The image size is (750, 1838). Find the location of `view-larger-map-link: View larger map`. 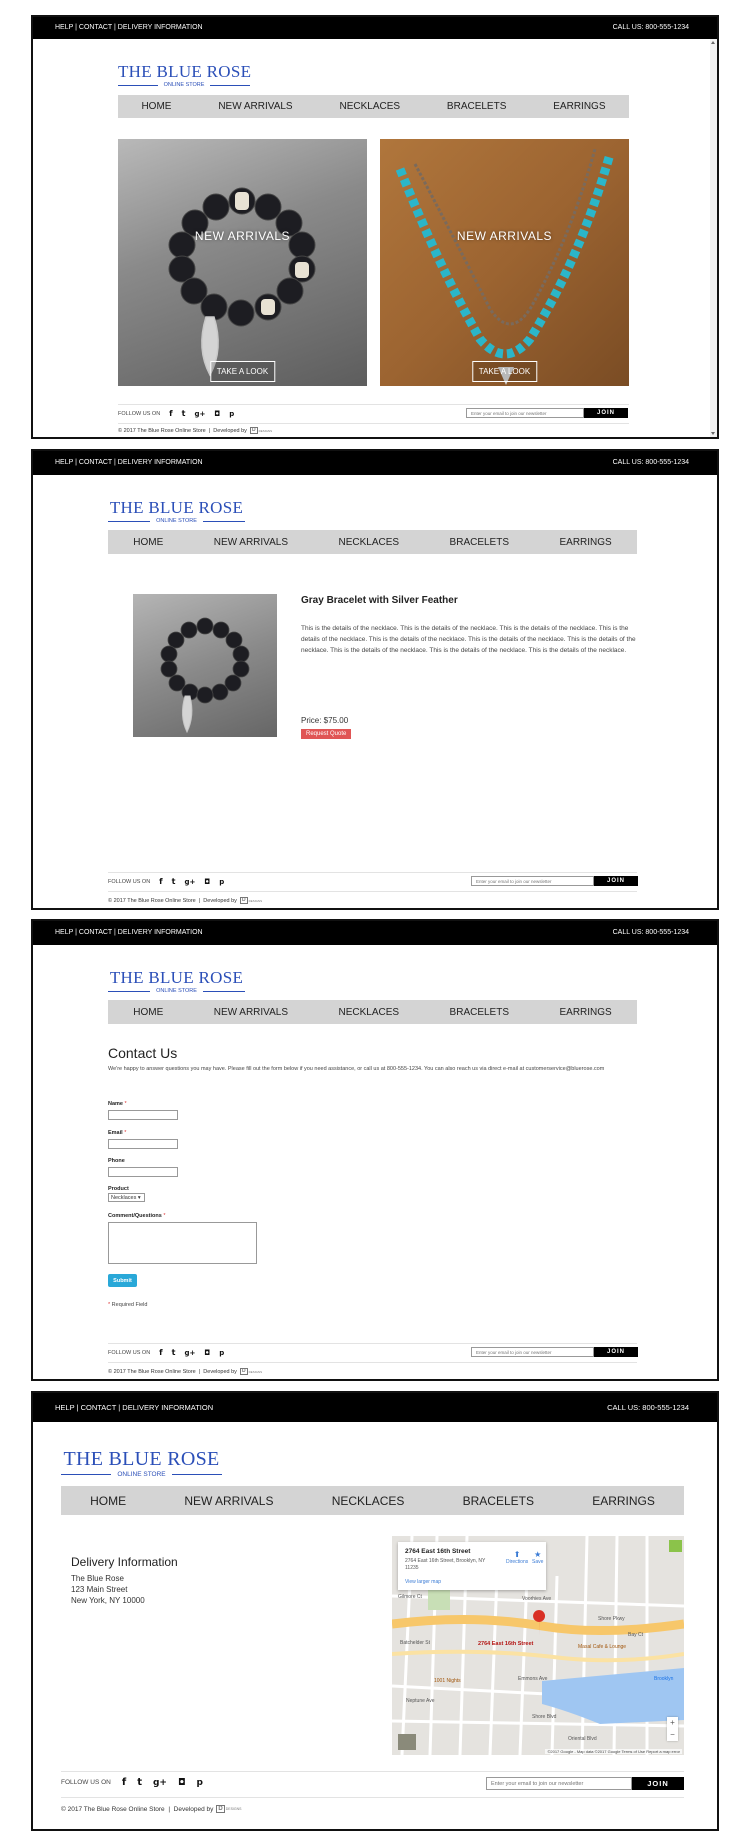

view-larger-map-link: View larger map is located at coordinates (423, 1582).